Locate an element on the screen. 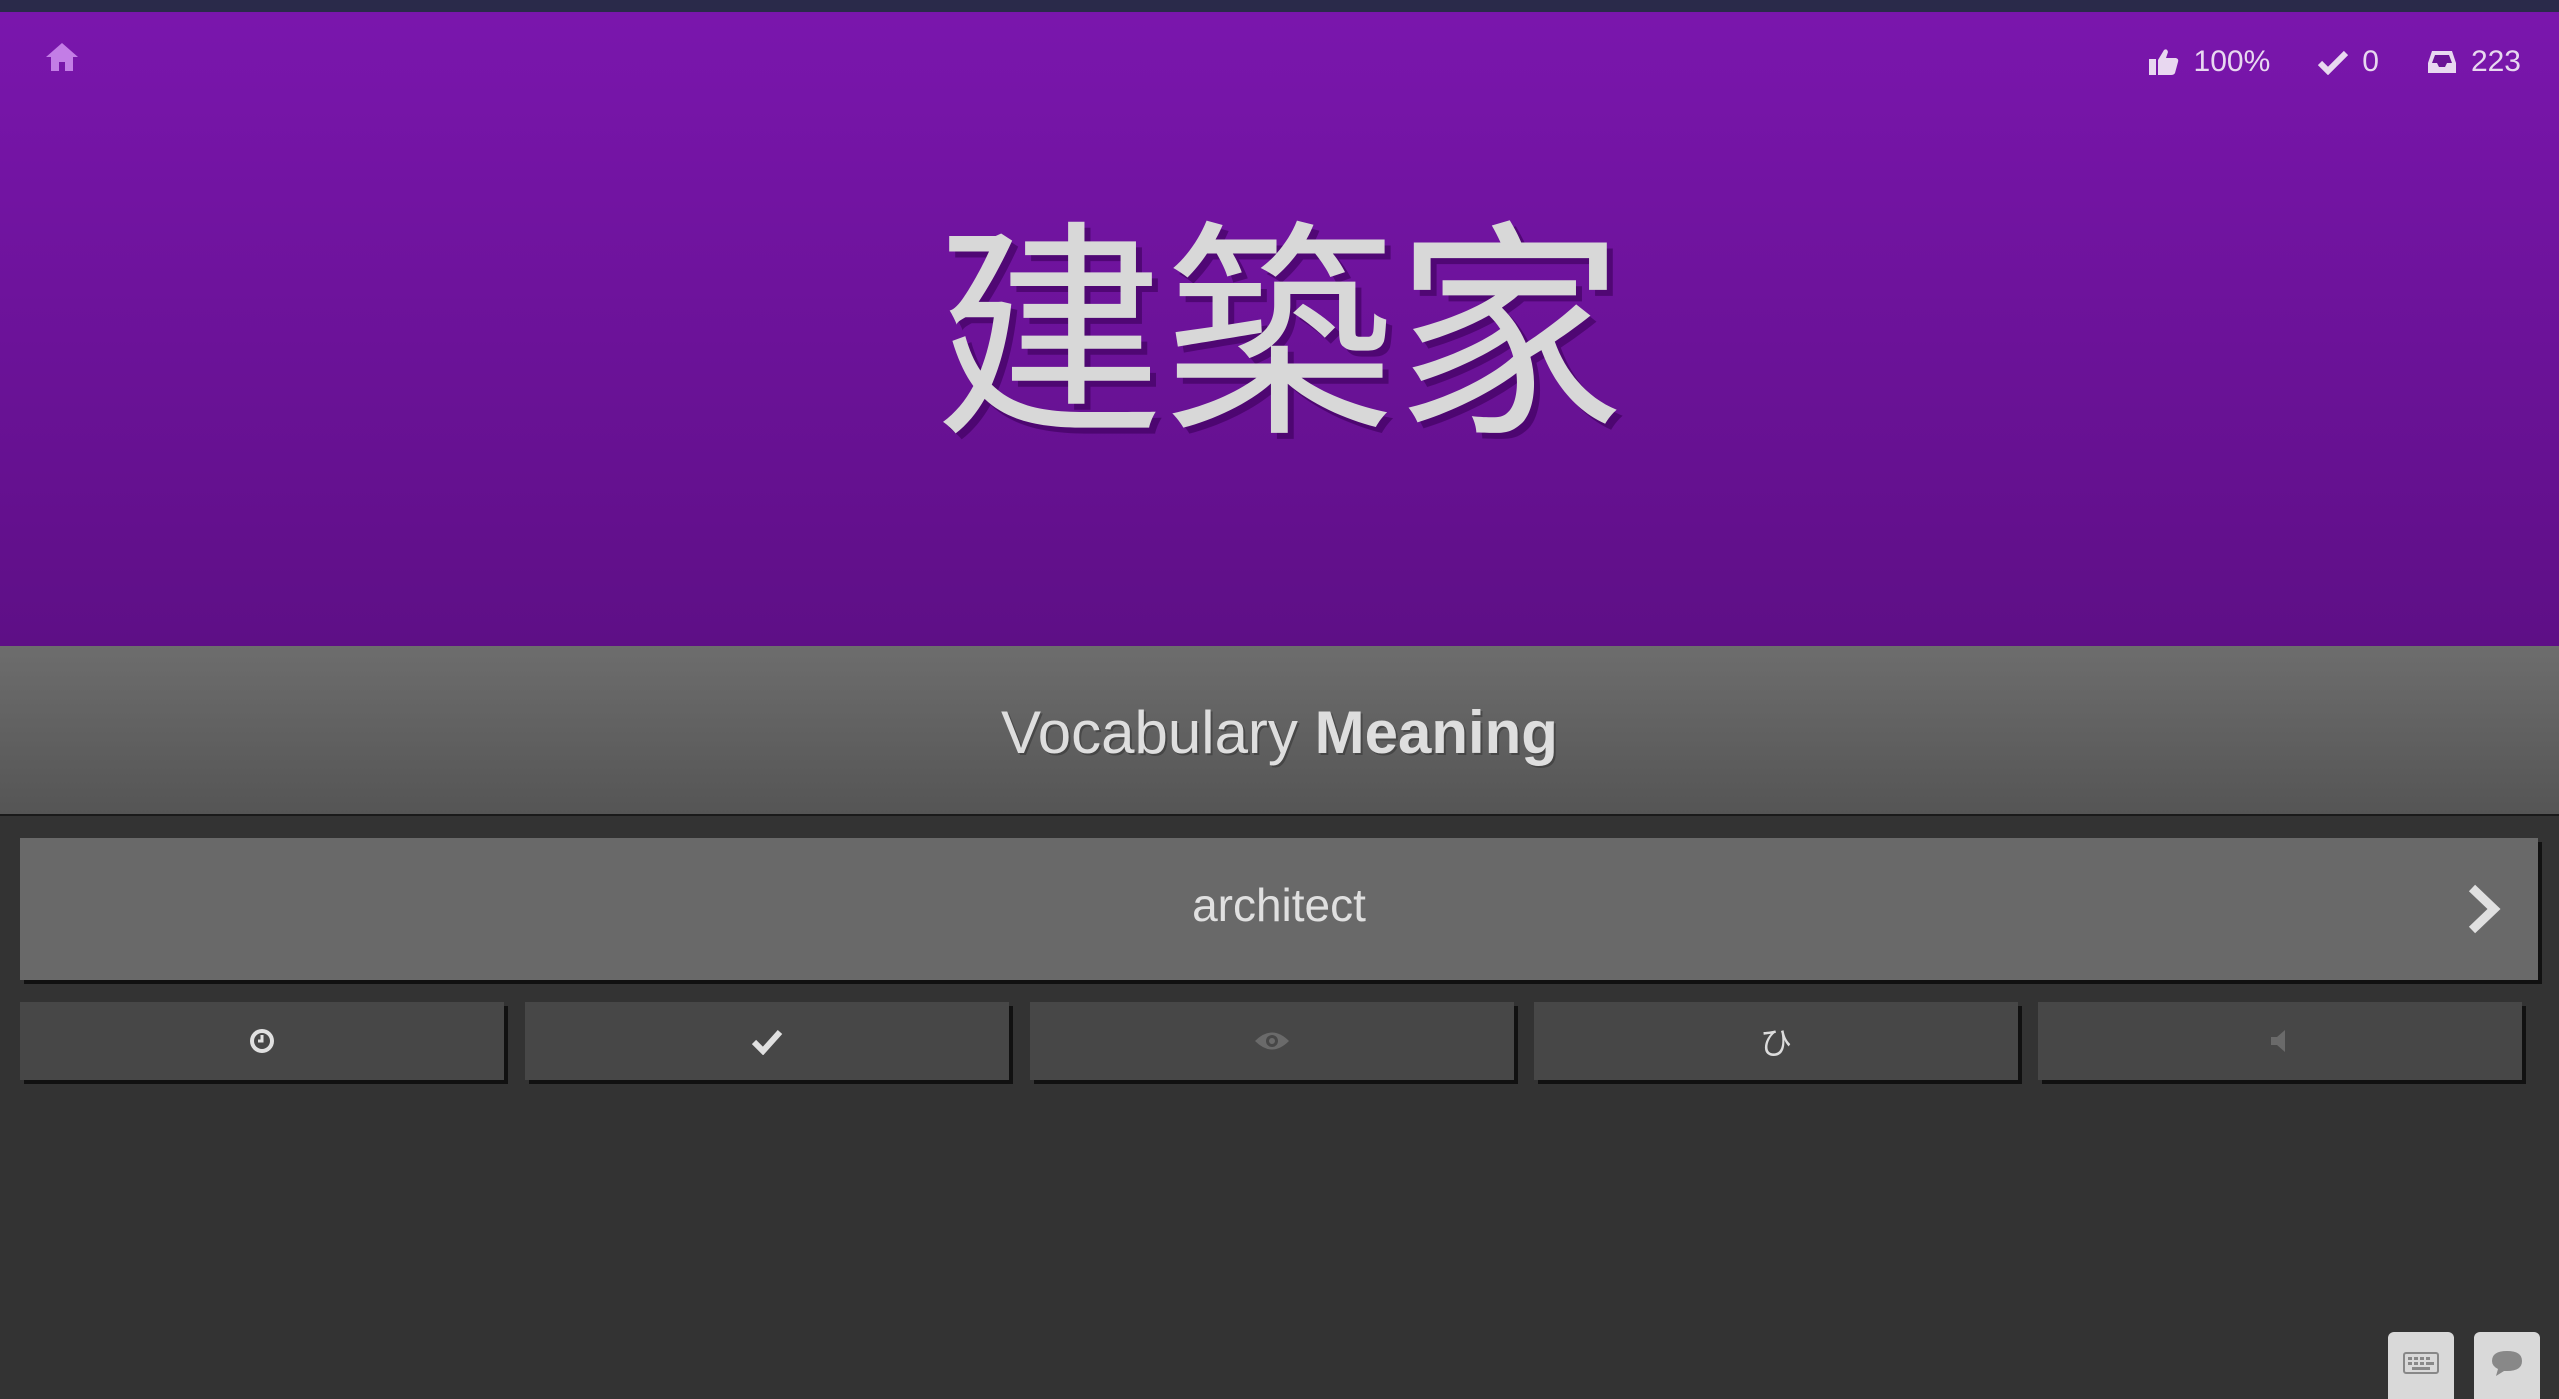 This screenshot has height=1399, width=2559. additional-content-buttons: ひ is located at coordinates (1281, 1042).